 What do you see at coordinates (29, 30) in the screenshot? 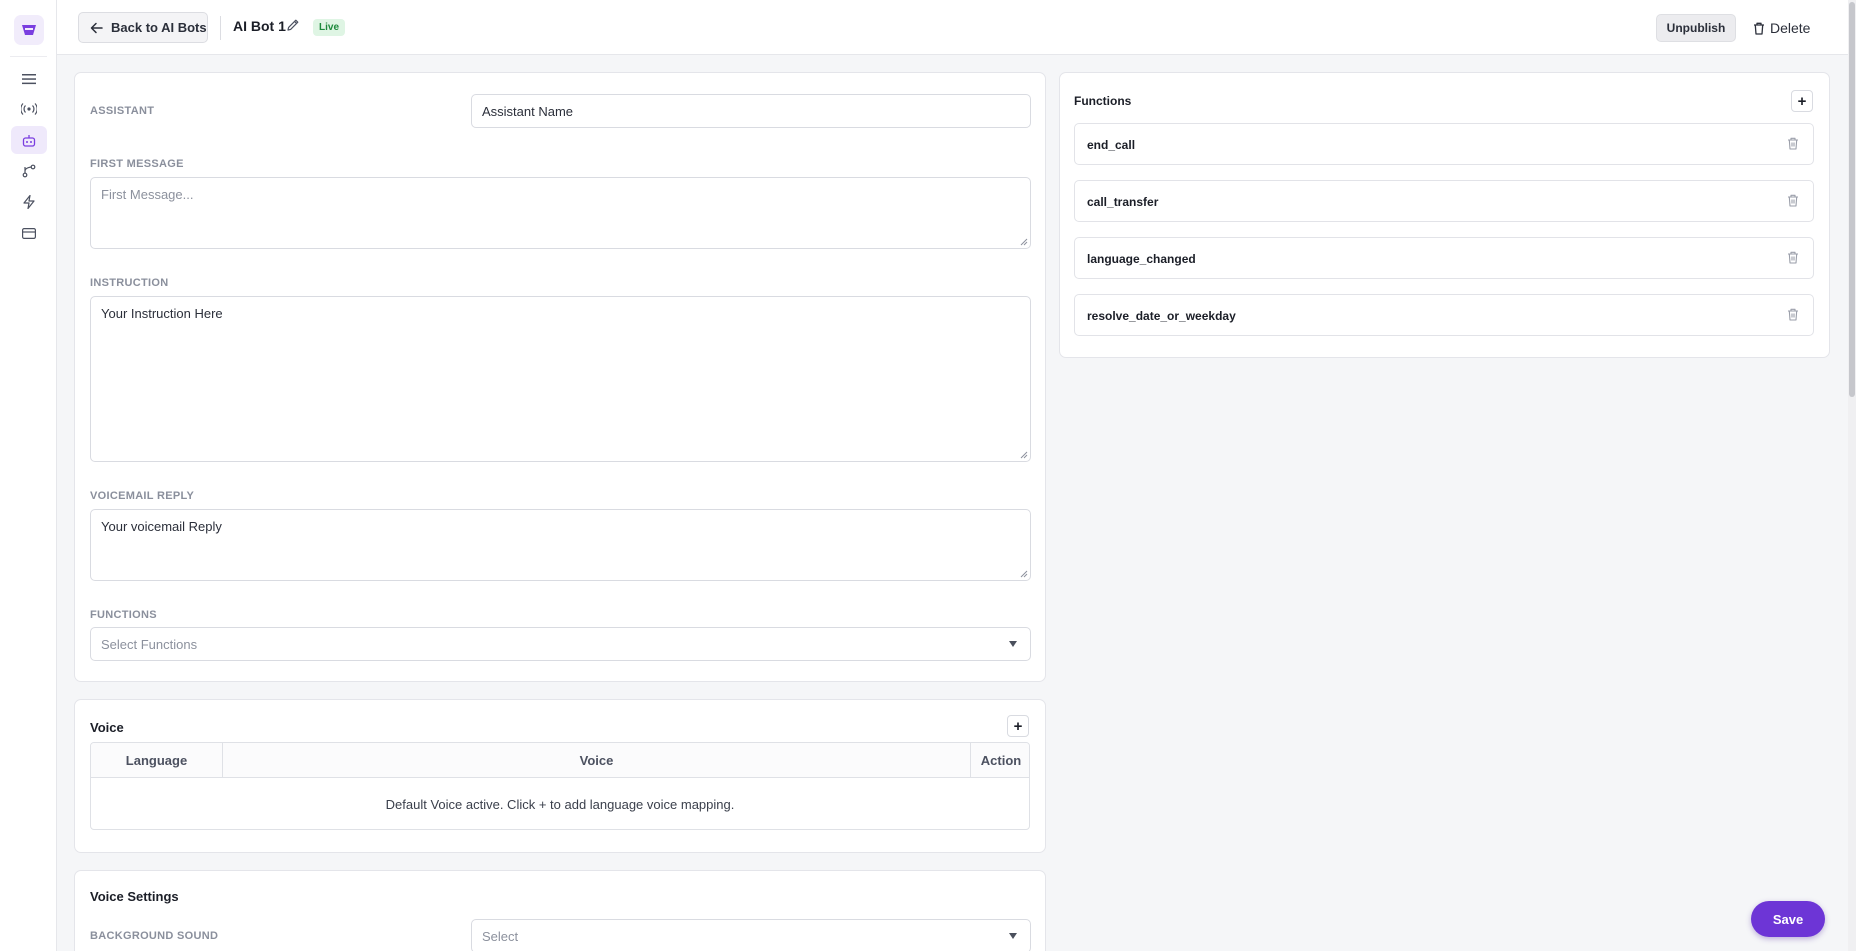
I see `app-logo-icon` at bounding box center [29, 30].